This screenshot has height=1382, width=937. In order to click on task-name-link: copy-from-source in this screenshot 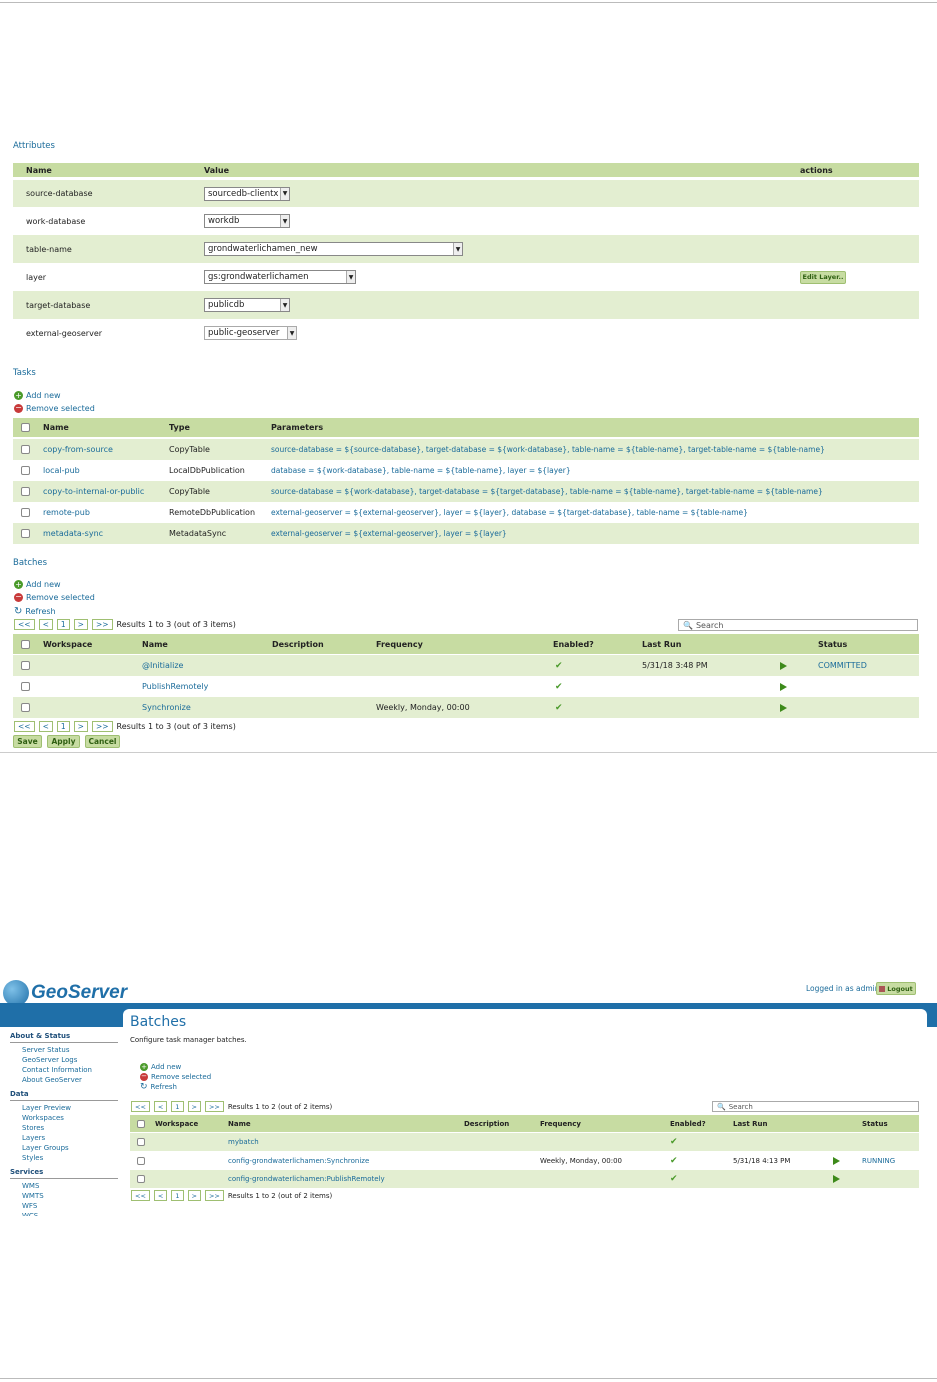, I will do `click(78, 449)`.